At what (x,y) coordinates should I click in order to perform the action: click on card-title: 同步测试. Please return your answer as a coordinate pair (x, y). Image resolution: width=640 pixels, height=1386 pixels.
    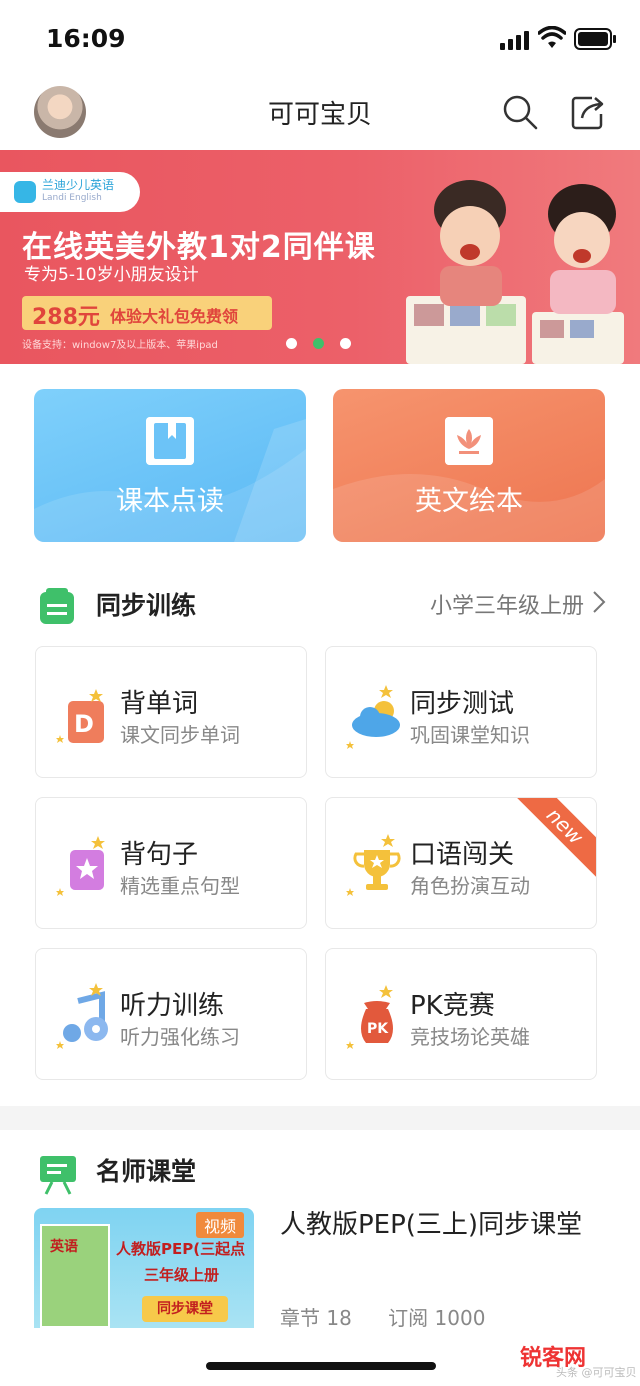
    Looking at the image, I should click on (462, 704).